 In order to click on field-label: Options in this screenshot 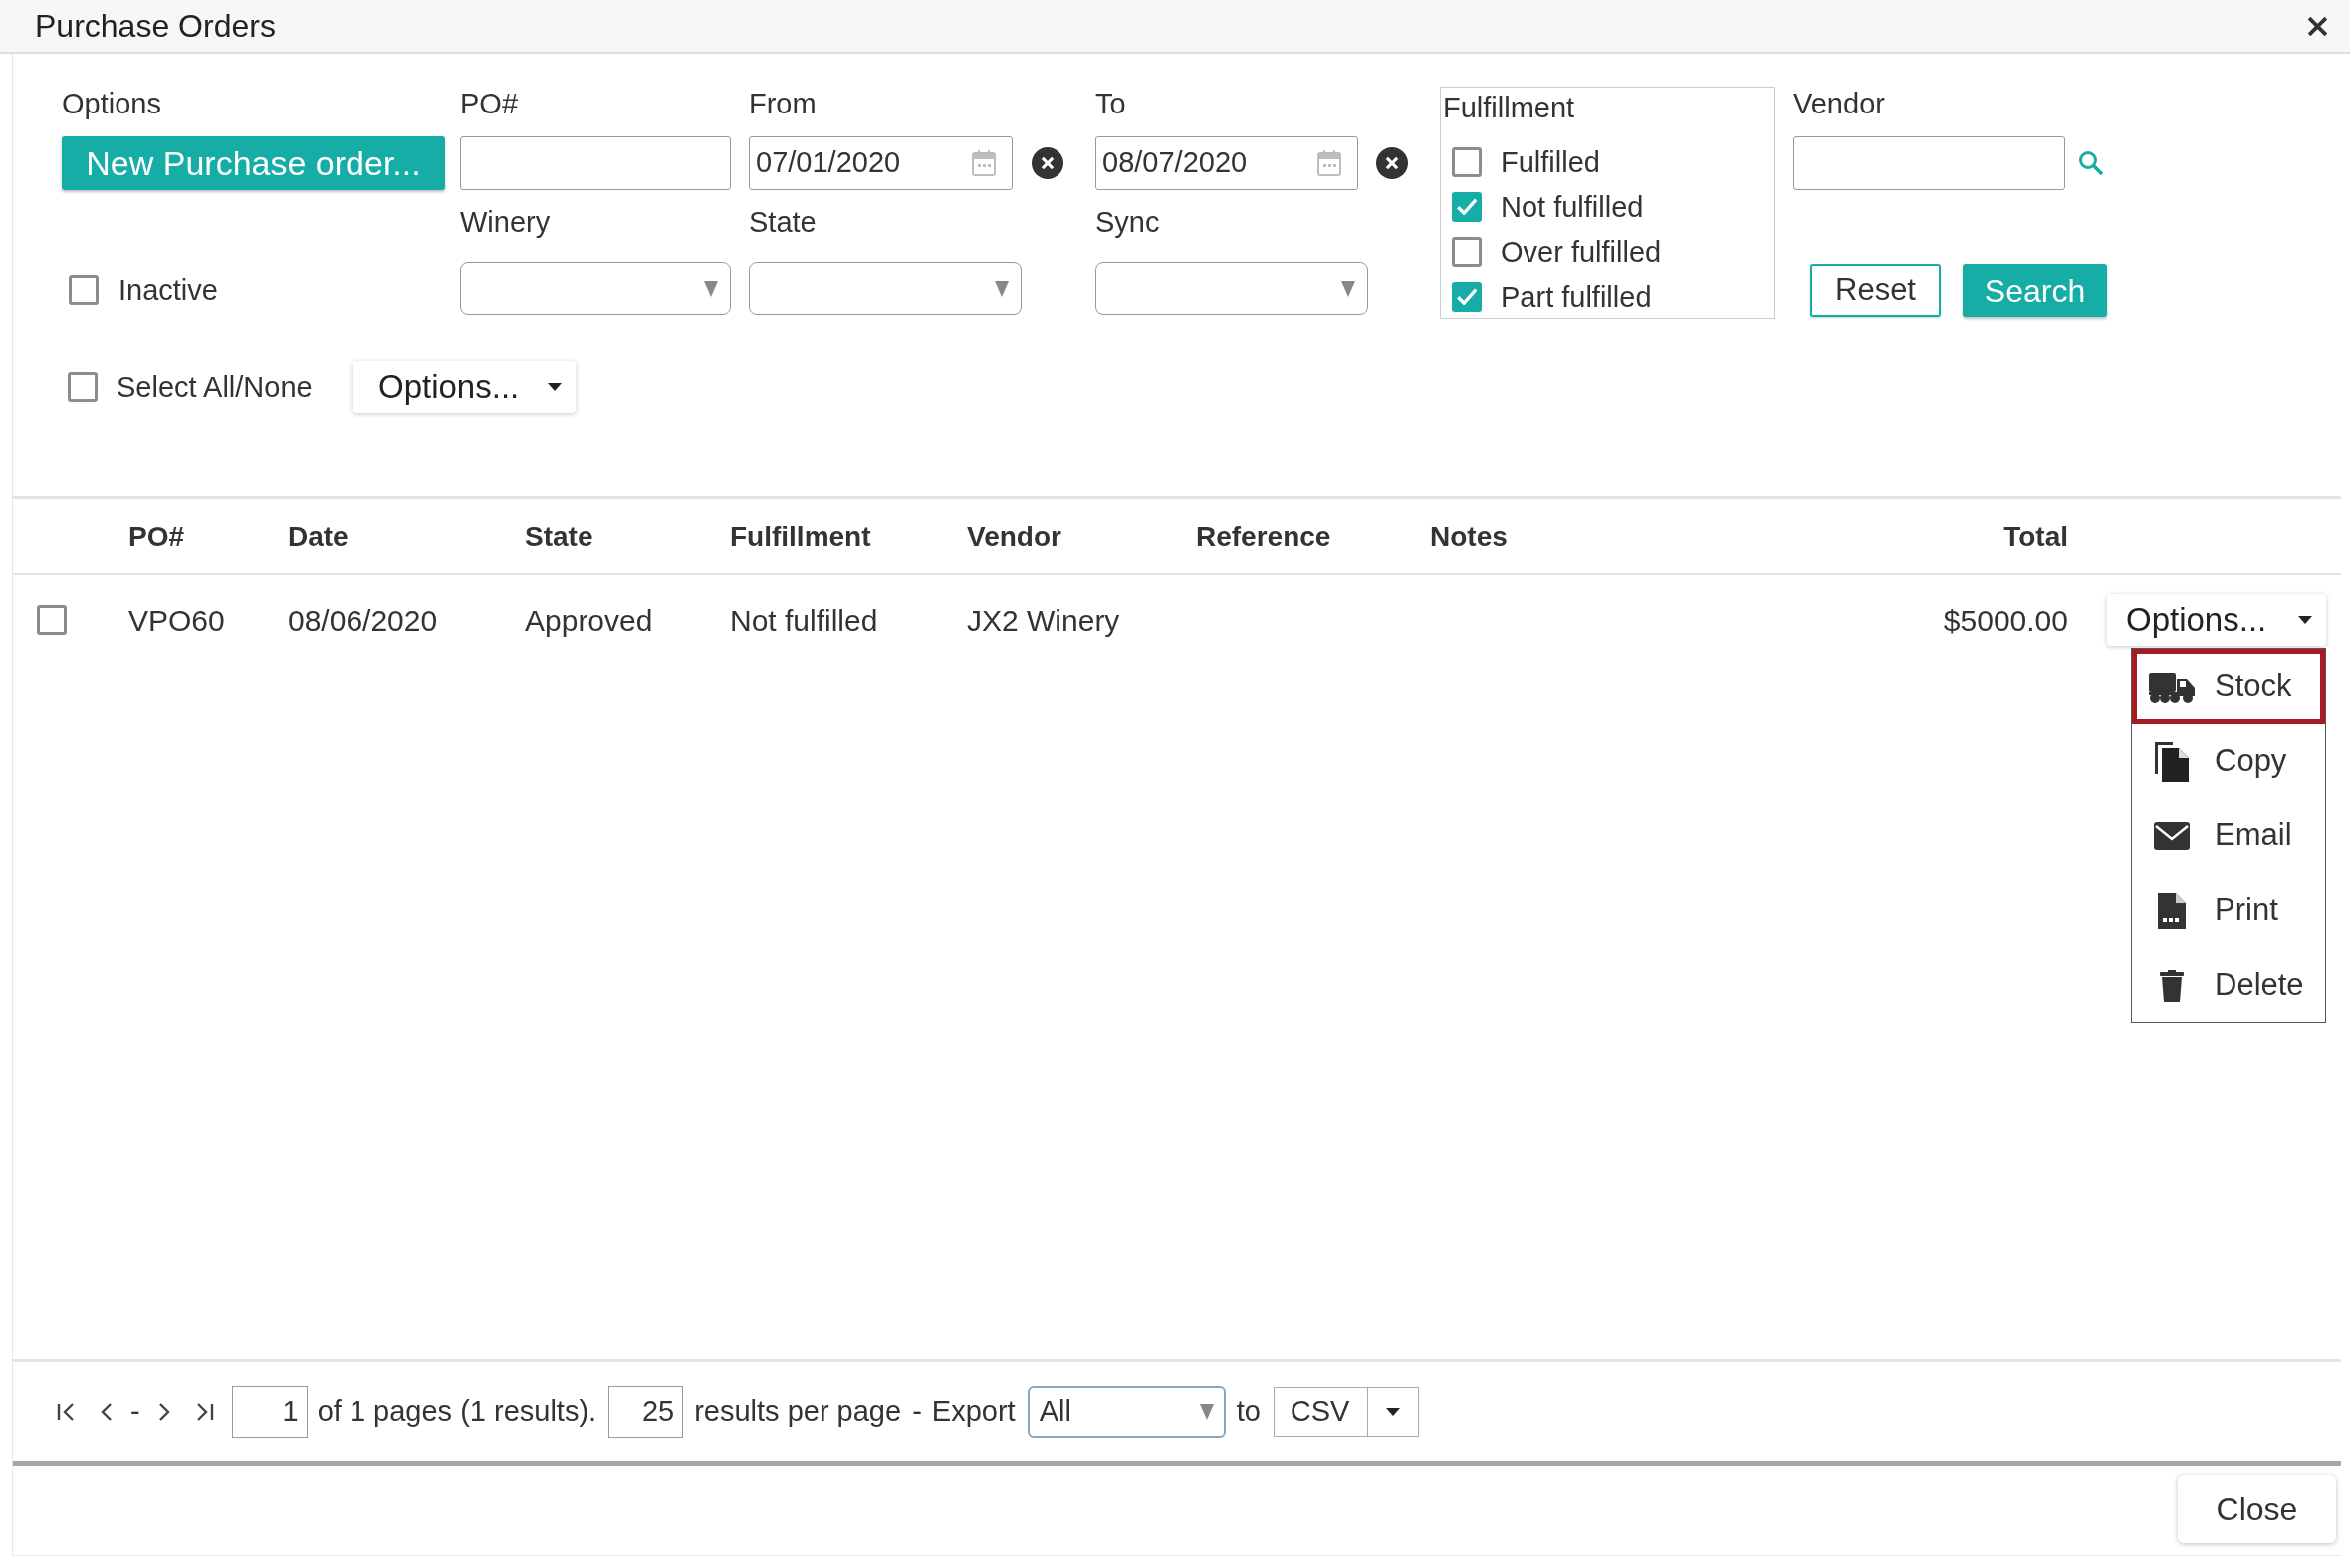, I will do `click(111, 104)`.